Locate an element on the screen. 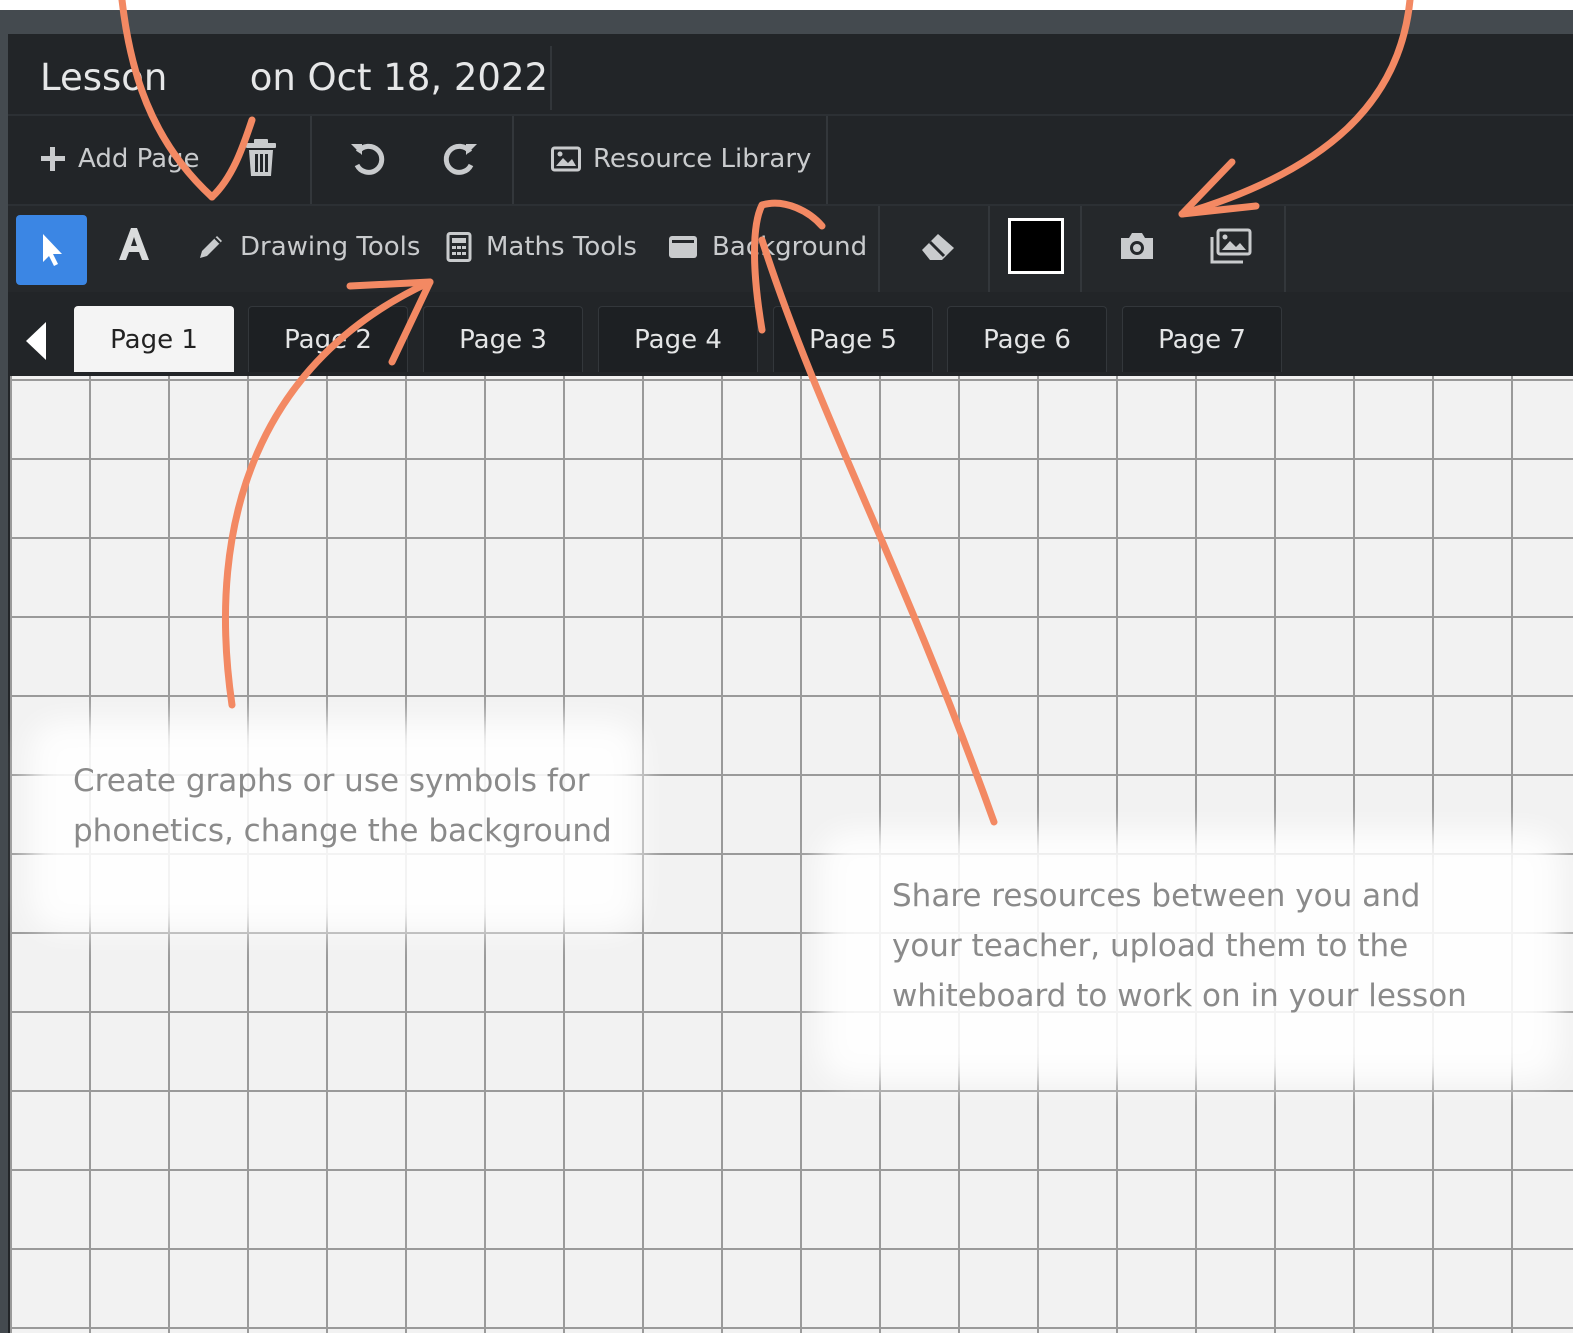  select-tool-button is located at coordinates (51, 250).